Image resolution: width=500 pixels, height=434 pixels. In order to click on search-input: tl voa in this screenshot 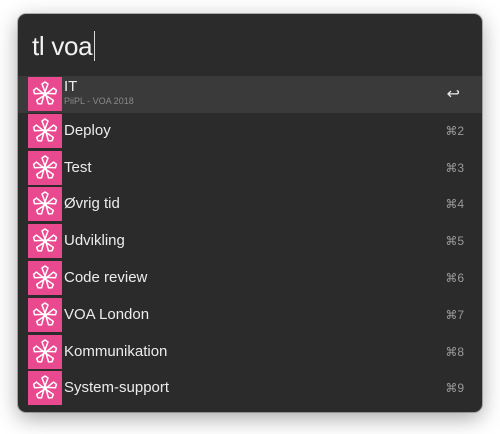, I will do `click(64, 46)`.